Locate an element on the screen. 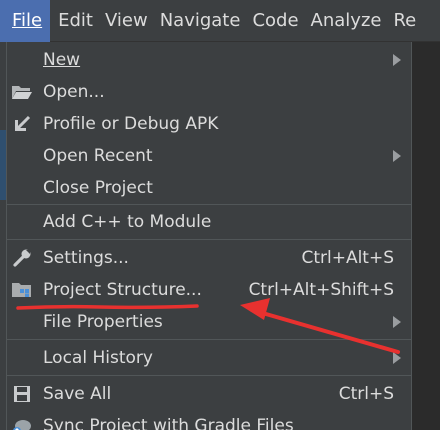 The height and width of the screenshot is (430, 440). menu-refactor-label: Re is located at coordinates (405, 20).